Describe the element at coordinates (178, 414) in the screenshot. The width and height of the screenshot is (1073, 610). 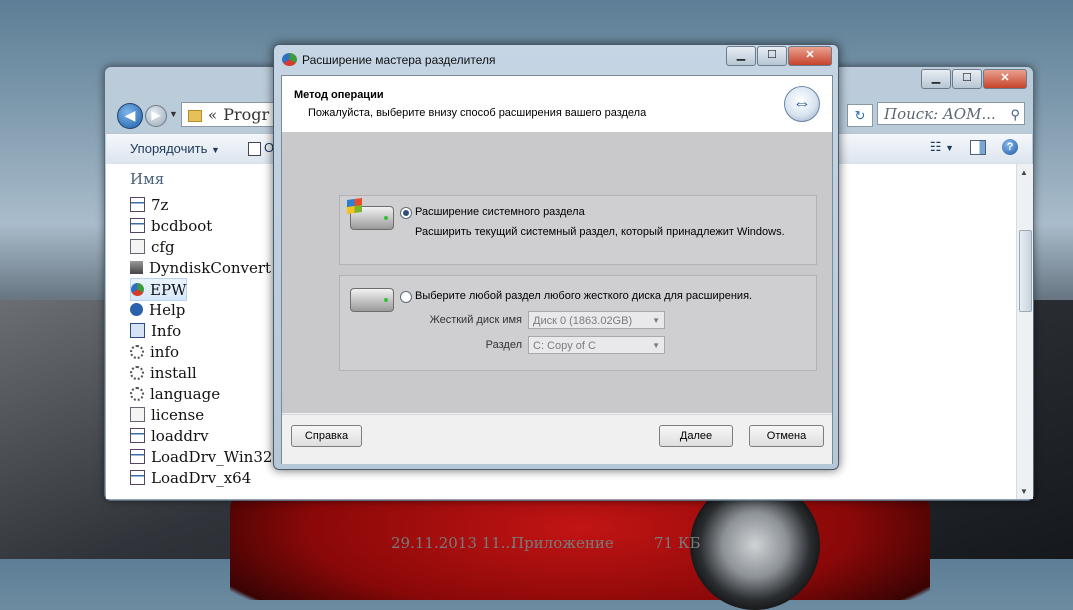
I see `file-name: license` at that location.